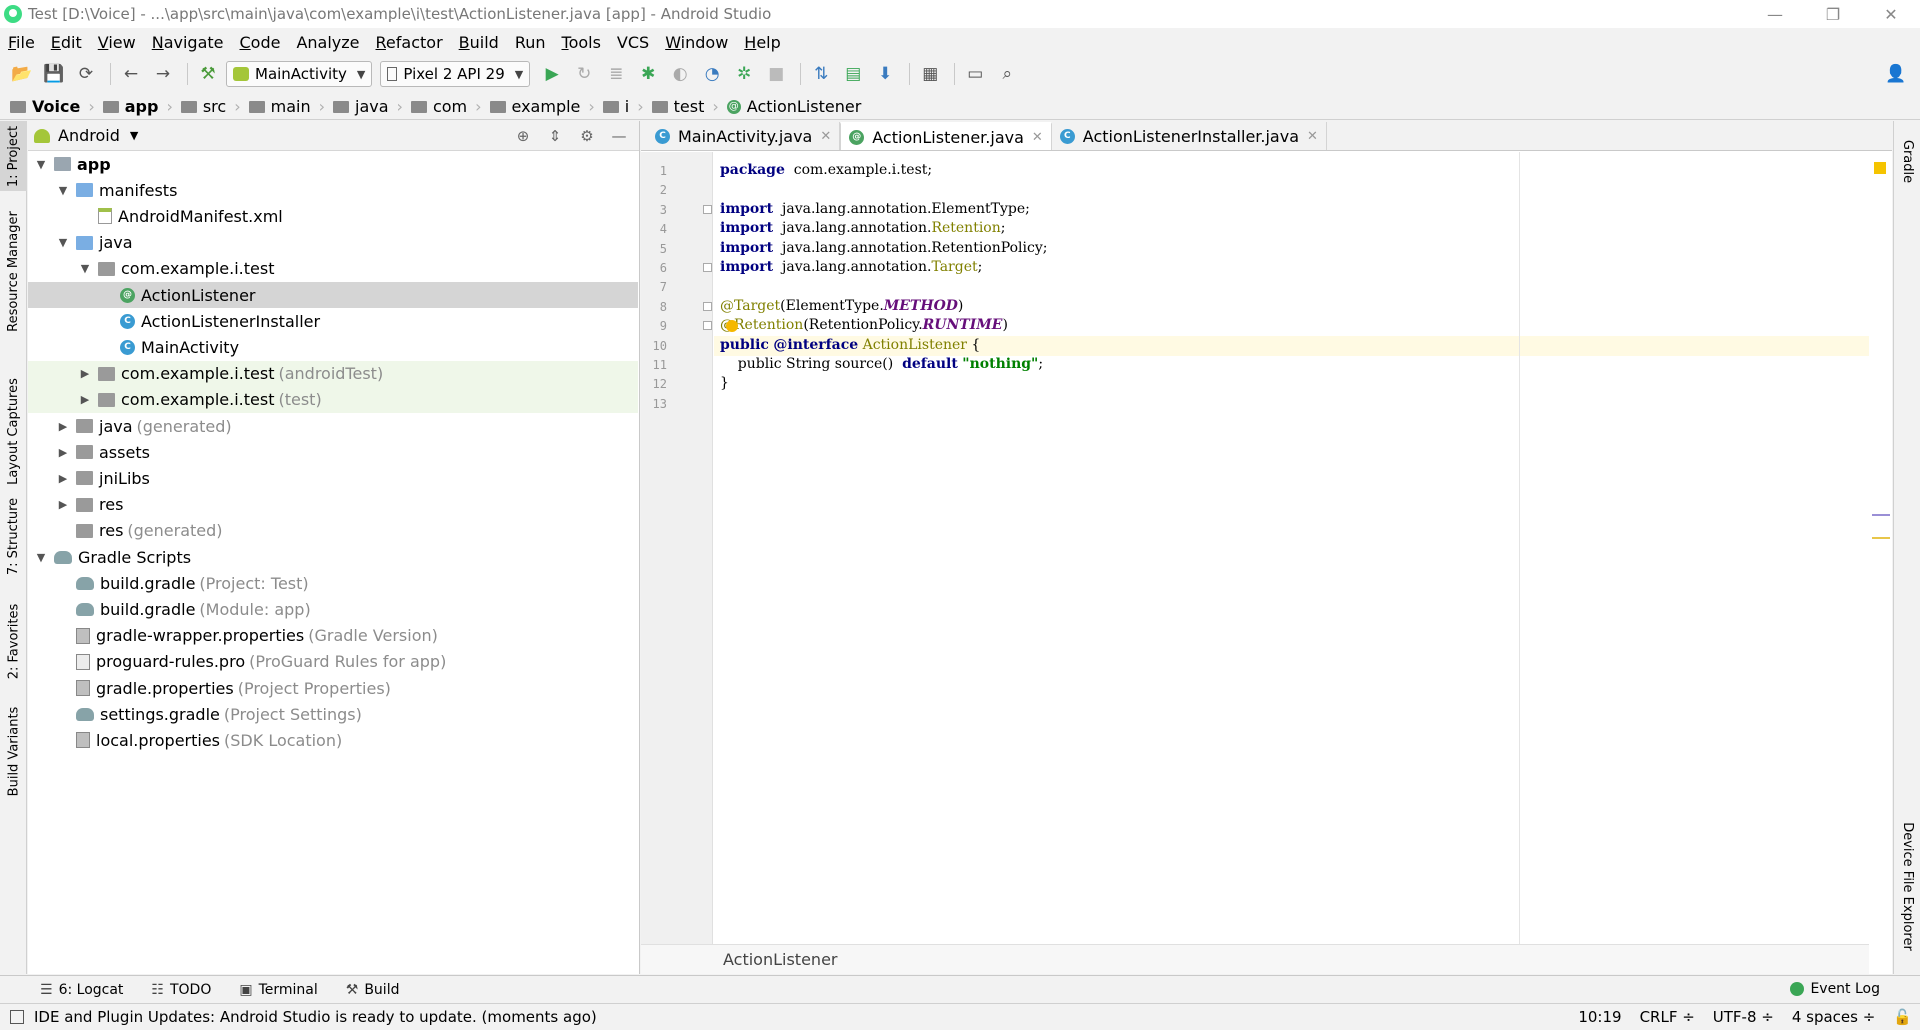  What do you see at coordinates (333, 531) in the screenshot?
I see `tree-item: res (generated)` at bounding box center [333, 531].